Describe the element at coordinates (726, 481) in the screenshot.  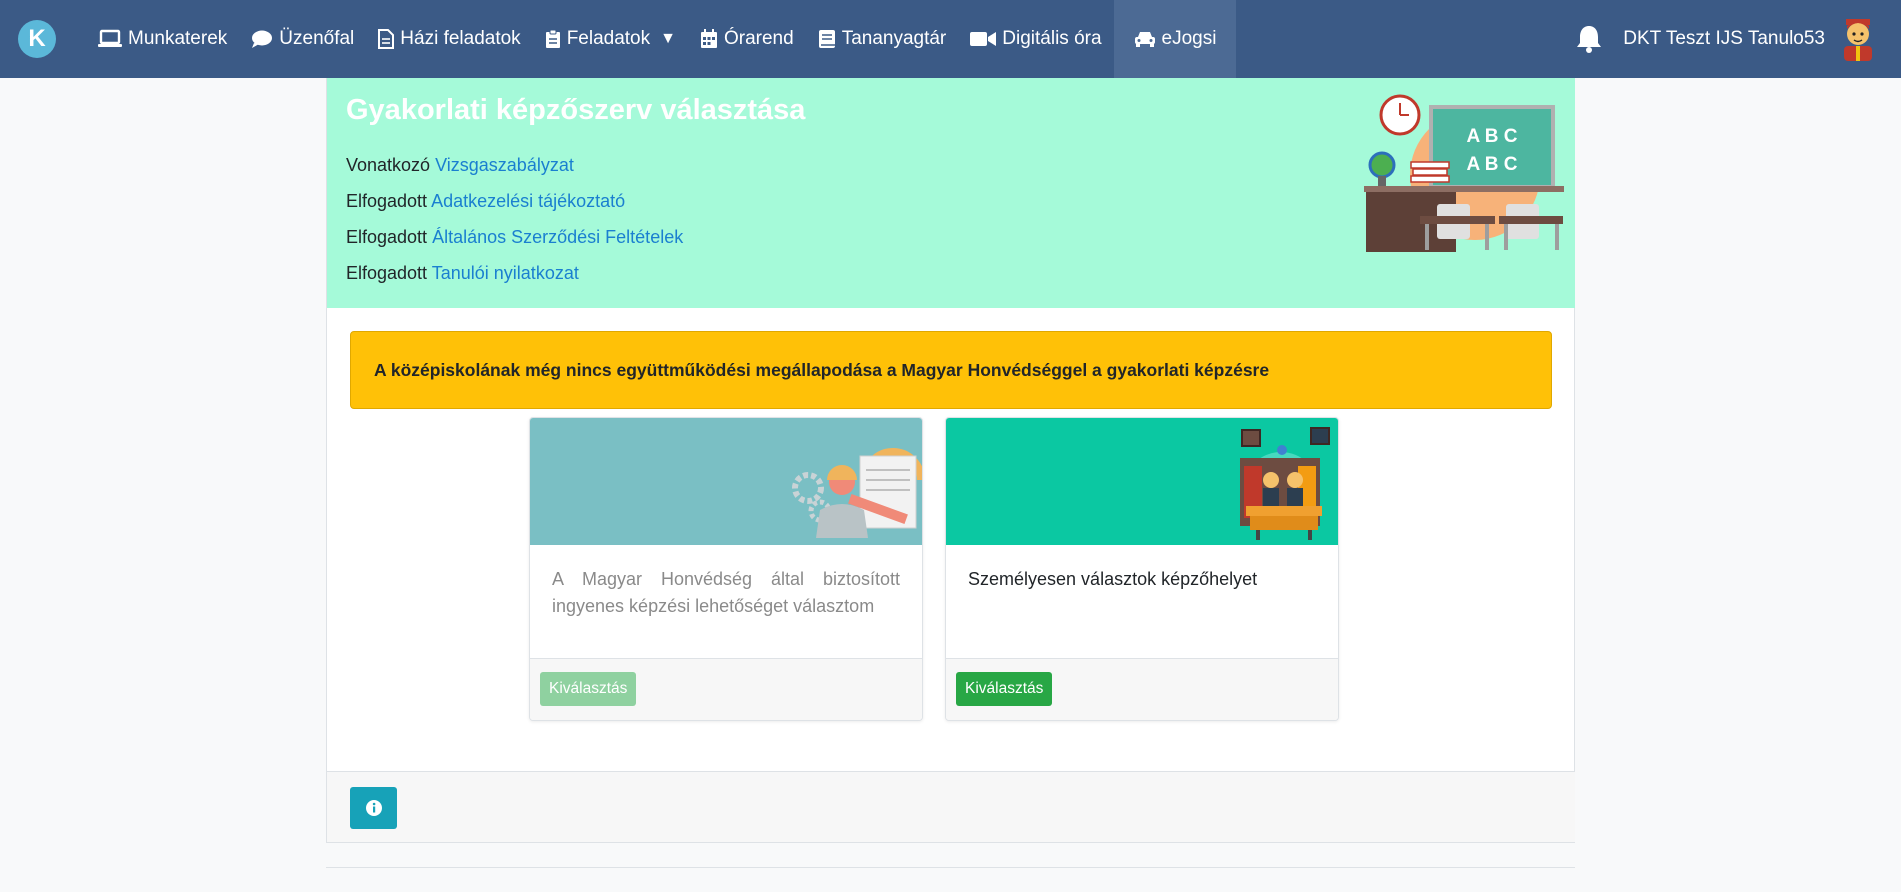
I see `engineer-illustration` at that location.